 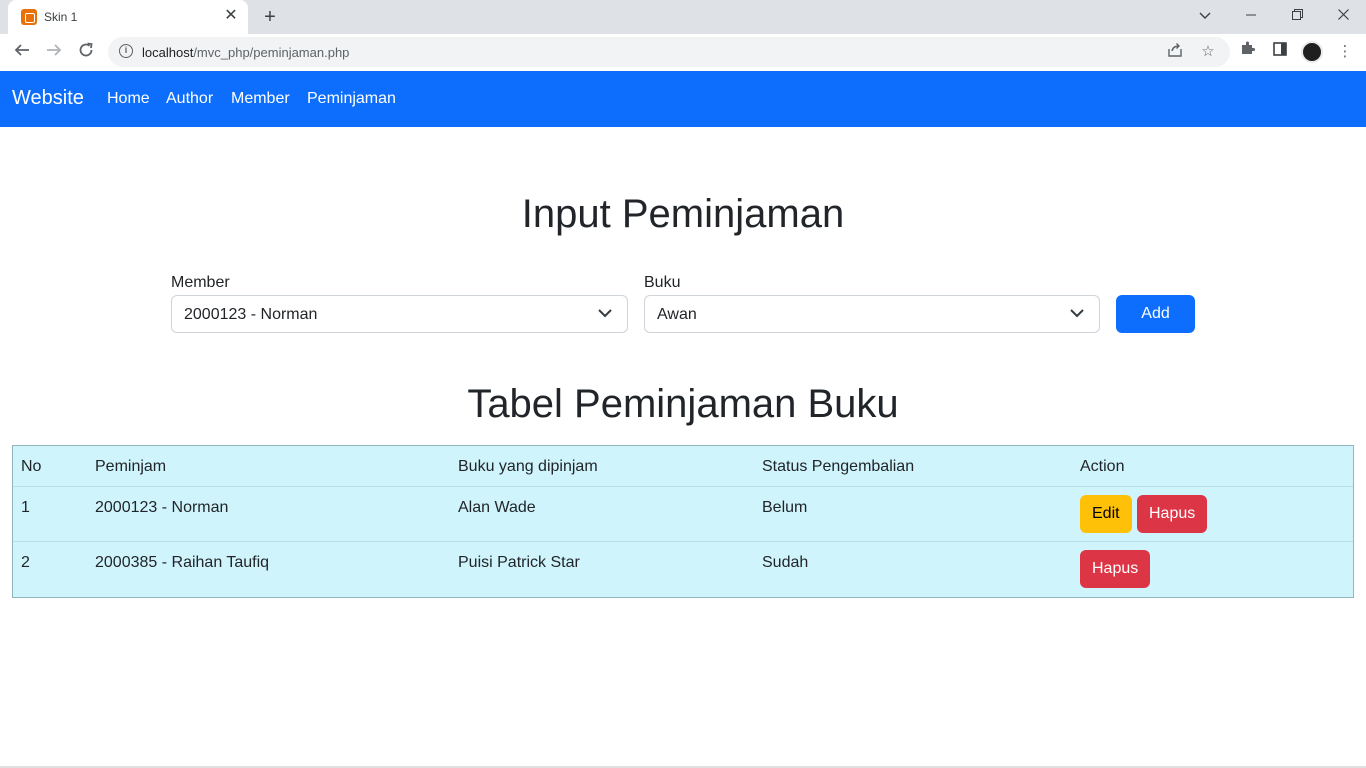 I want to click on cell-no: 2, so click(x=25, y=562).